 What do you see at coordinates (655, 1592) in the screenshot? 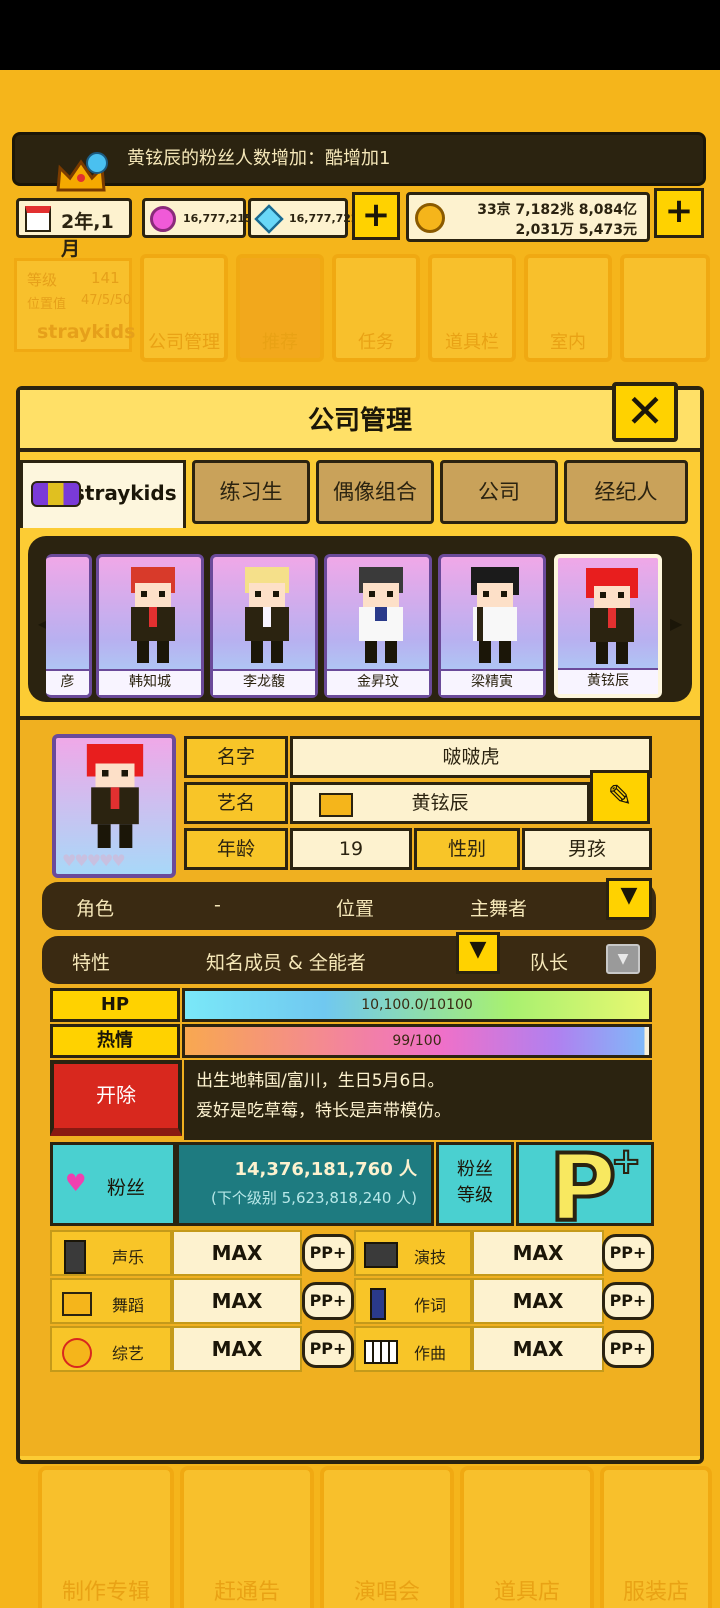
I see `nav-clothes-shop-label: 服装店` at bounding box center [655, 1592].